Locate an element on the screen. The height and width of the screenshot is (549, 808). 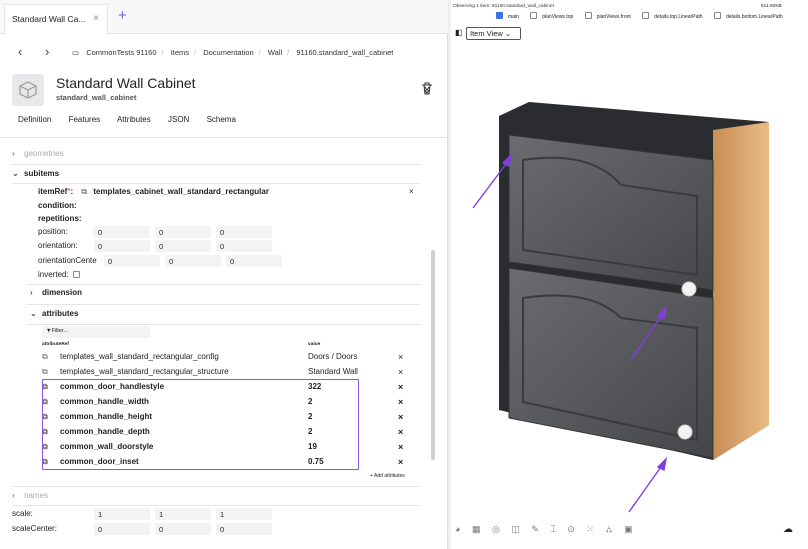
scale-center-y-input: 0 is located at coordinates (183, 529).